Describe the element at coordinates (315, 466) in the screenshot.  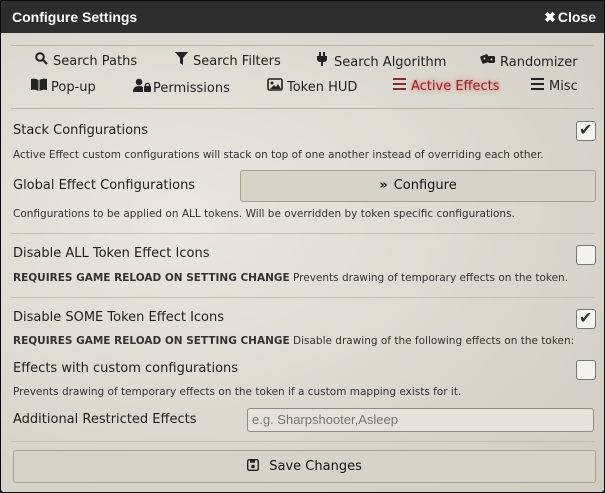
I see `save-changes-label: Save Changes` at that location.